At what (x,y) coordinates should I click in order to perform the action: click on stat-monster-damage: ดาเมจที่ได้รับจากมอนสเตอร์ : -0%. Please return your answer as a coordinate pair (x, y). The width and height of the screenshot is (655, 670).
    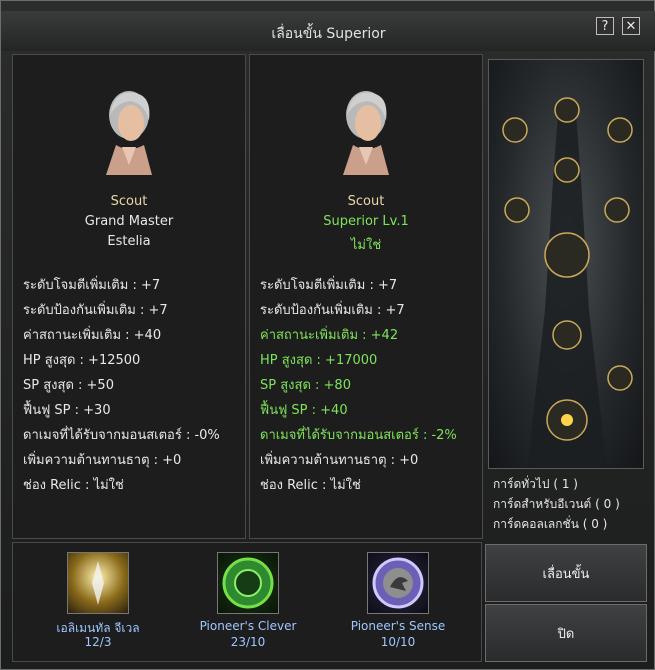
    Looking at the image, I should click on (121, 435).